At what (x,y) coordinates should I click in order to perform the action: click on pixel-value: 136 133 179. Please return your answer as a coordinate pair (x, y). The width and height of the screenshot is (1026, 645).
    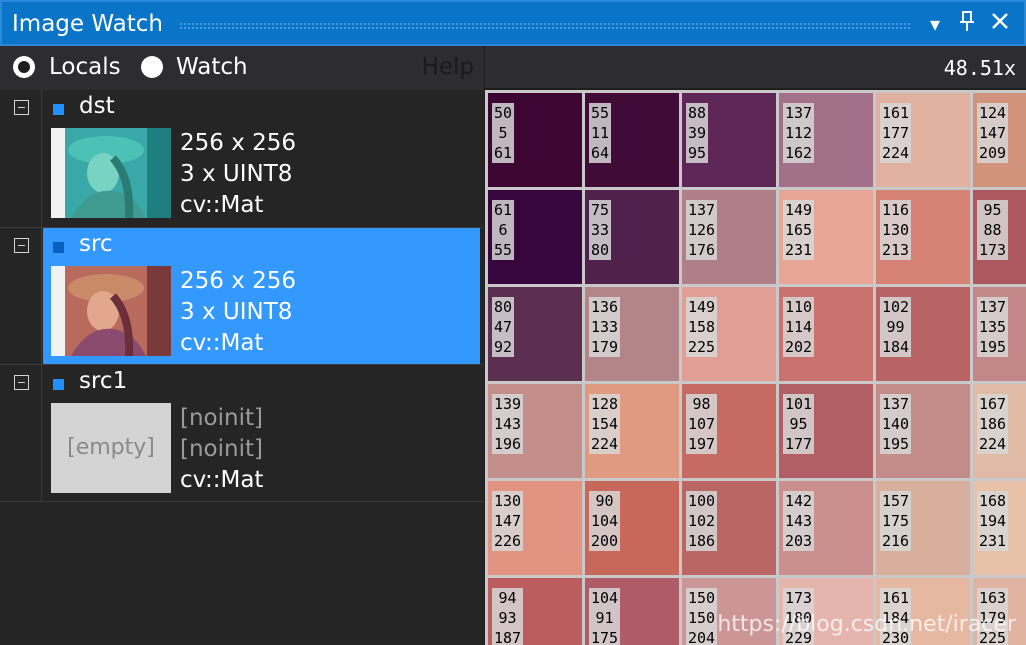
    Looking at the image, I should click on (605, 327).